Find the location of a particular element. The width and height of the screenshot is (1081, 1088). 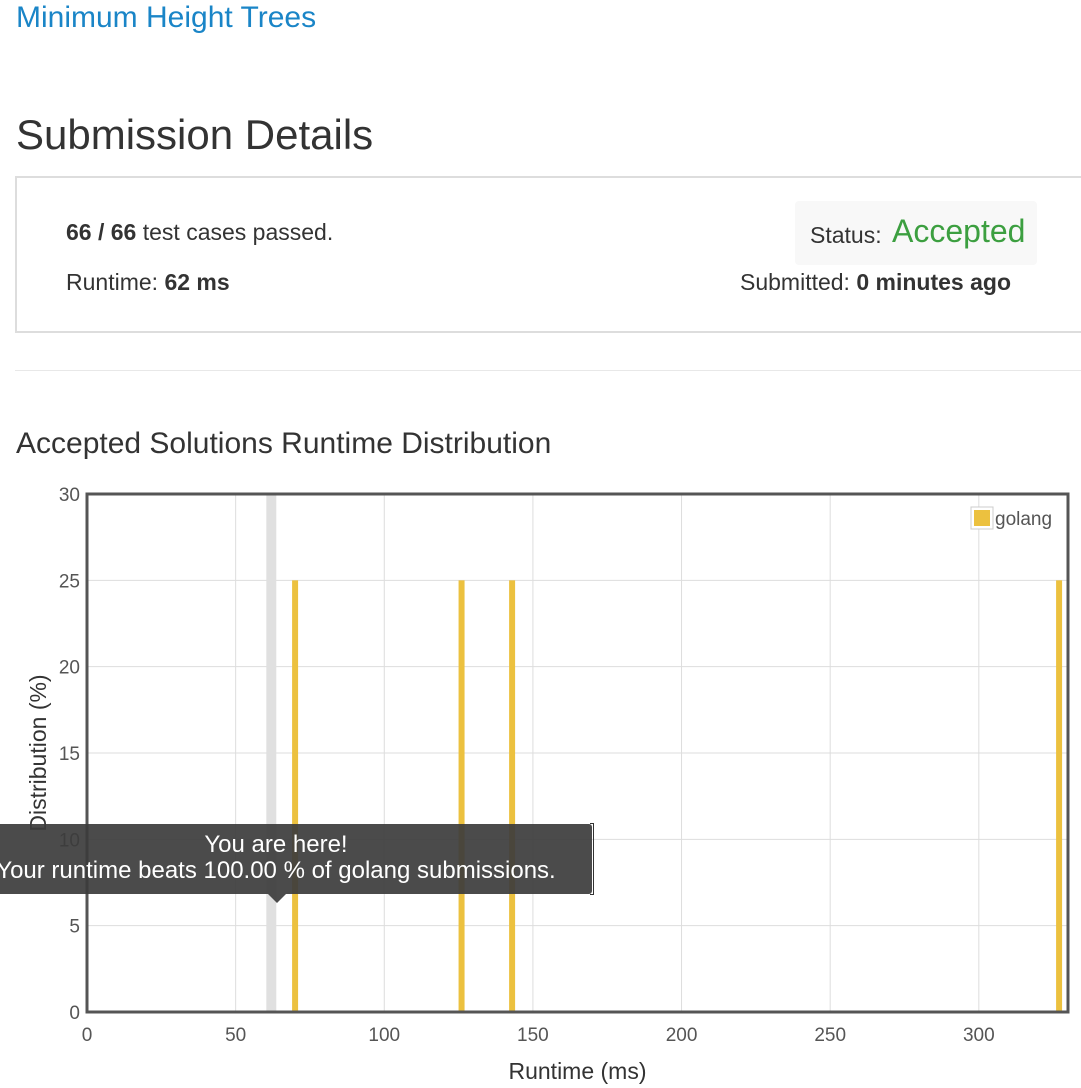

submitted-label: Submitted: is located at coordinates (795, 282).